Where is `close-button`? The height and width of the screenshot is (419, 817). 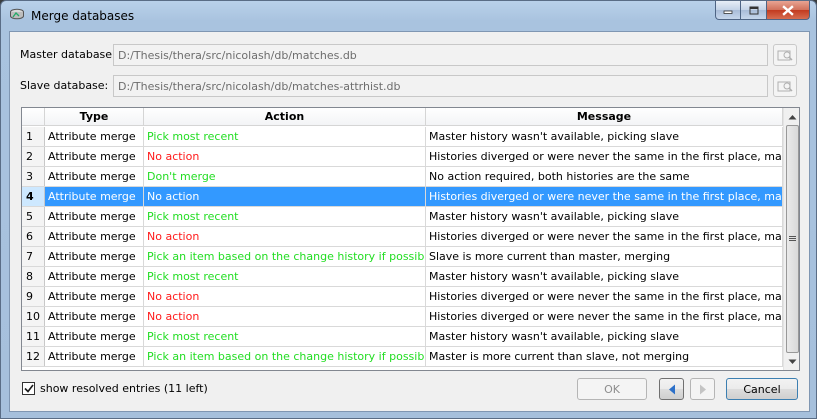 close-button is located at coordinates (788, 10).